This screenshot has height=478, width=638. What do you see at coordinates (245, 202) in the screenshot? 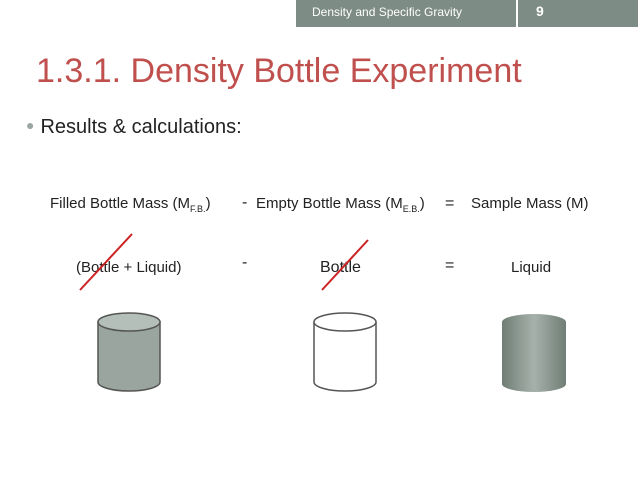
I see `minus-operator: -` at bounding box center [245, 202].